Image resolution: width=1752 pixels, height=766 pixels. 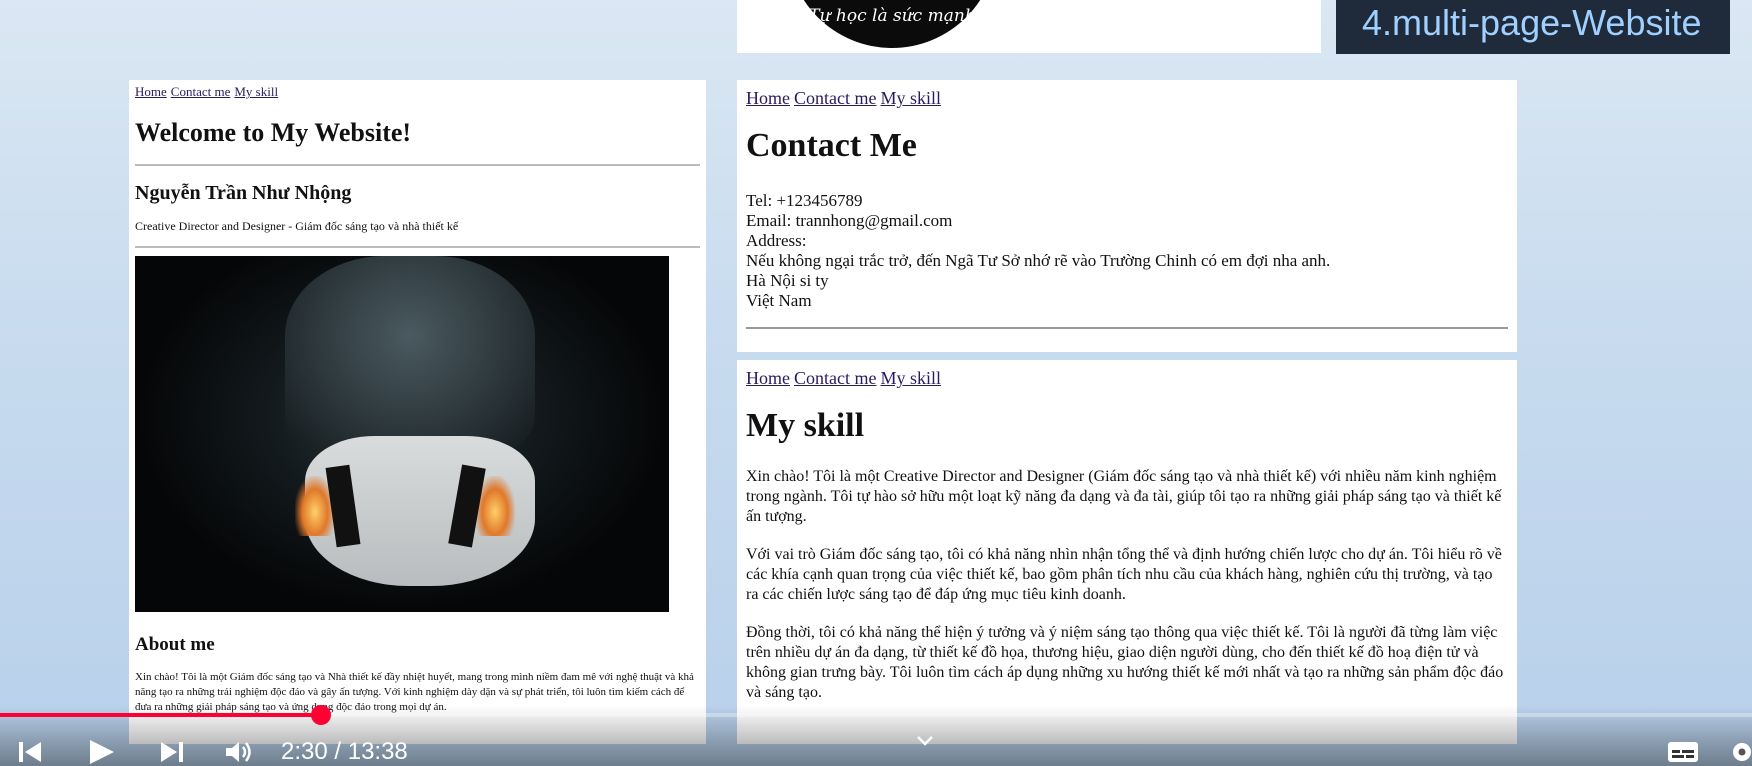 What do you see at coordinates (835, 378) in the screenshot?
I see `skill-nav-contact-link: Contact me` at bounding box center [835, 378].